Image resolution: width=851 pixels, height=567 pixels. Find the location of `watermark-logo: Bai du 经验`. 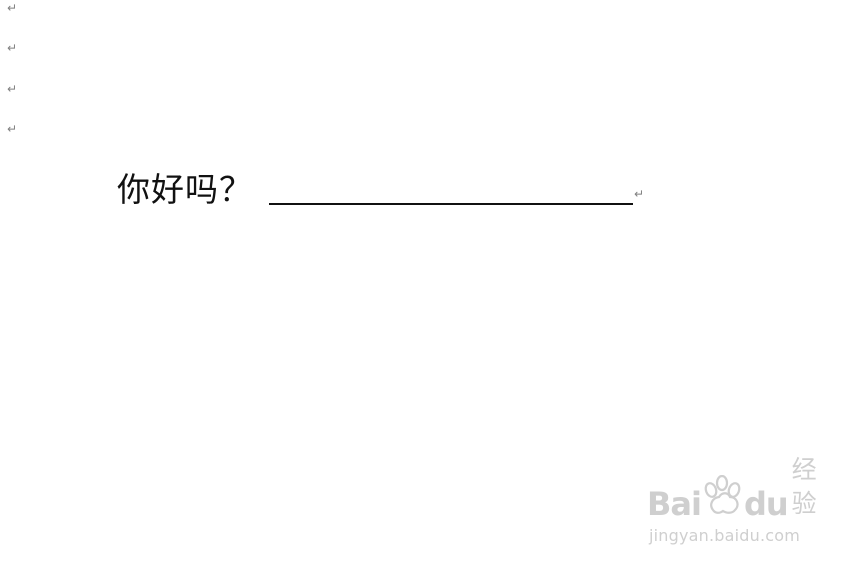

watermark-logo: Bai du 经验 is located at coordinates (732, 489).